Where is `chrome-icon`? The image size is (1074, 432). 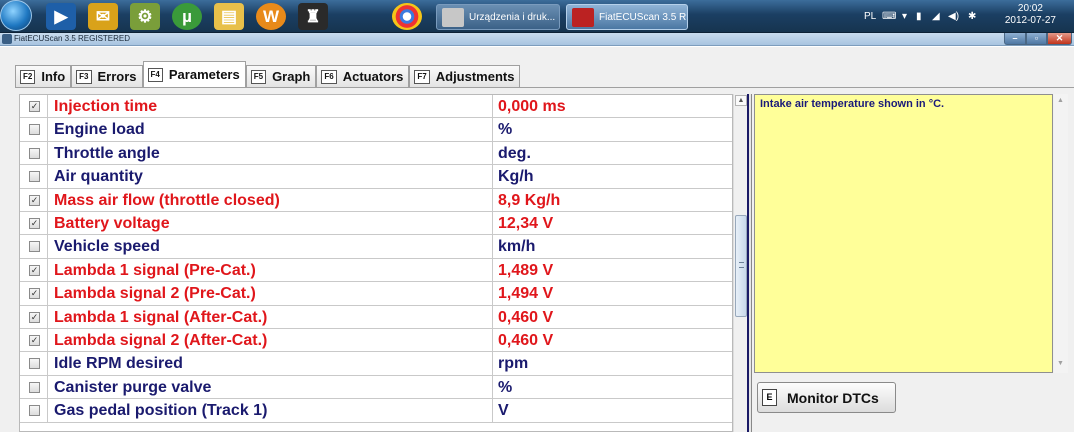 chrome-icon is located at coordinates (407, 16).